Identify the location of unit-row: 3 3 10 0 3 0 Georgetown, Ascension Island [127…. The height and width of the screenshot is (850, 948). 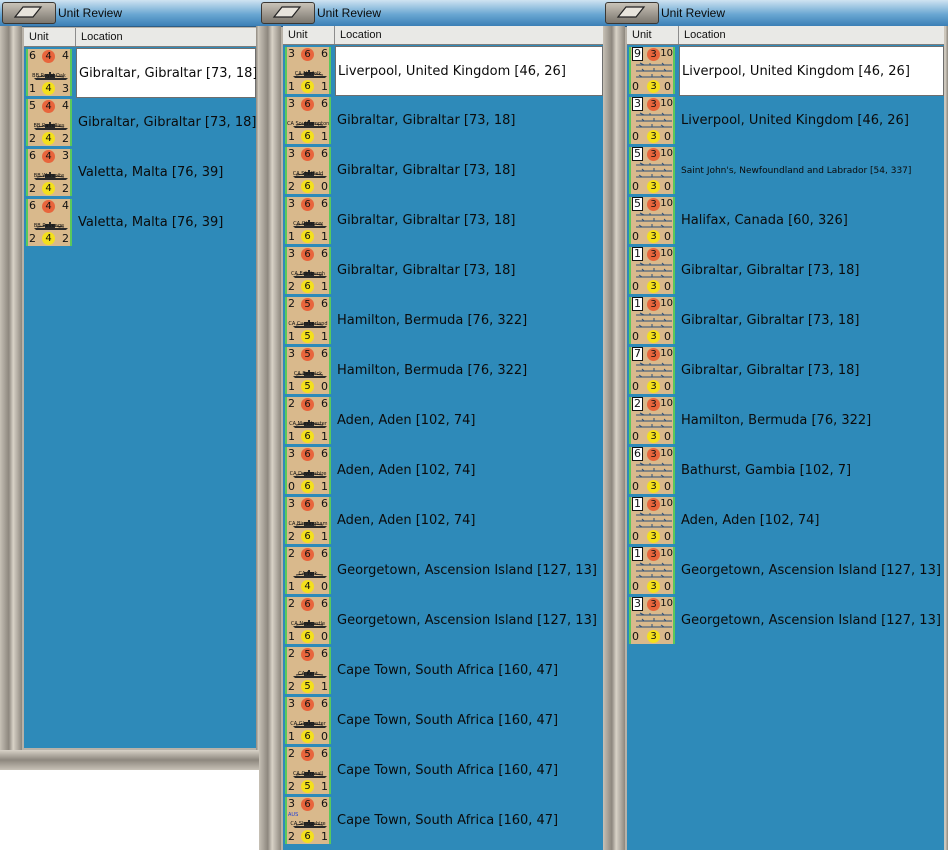
(785, 621).